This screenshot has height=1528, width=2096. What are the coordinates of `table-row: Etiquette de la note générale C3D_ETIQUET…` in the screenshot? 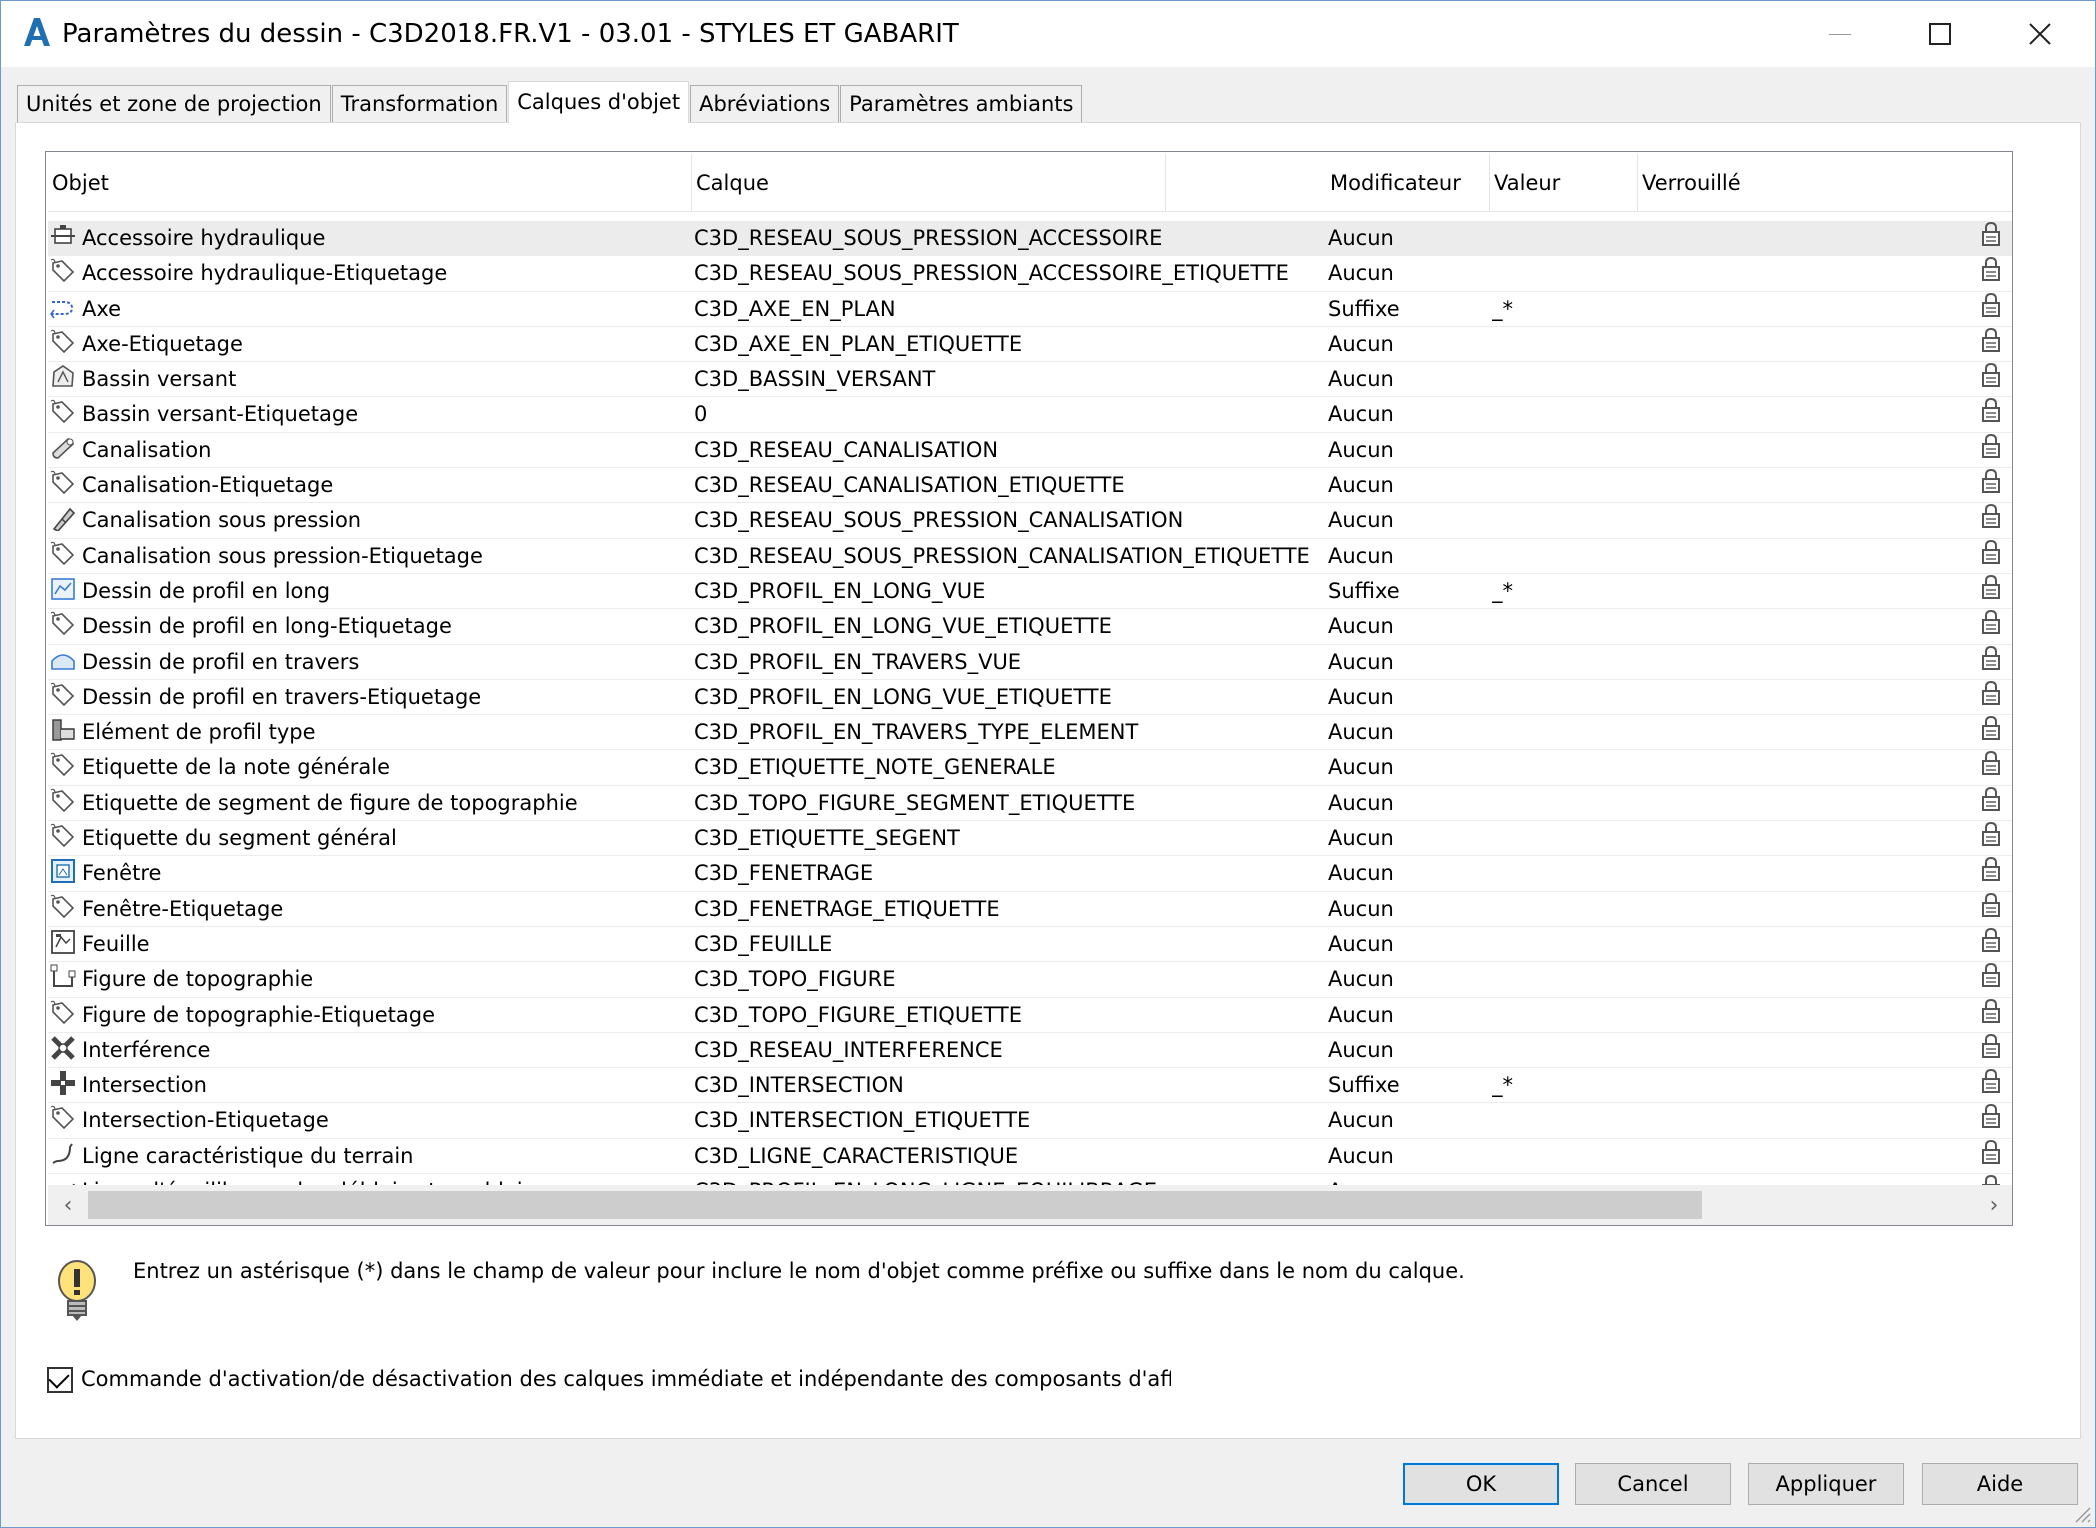 It's located at (1030, 768).